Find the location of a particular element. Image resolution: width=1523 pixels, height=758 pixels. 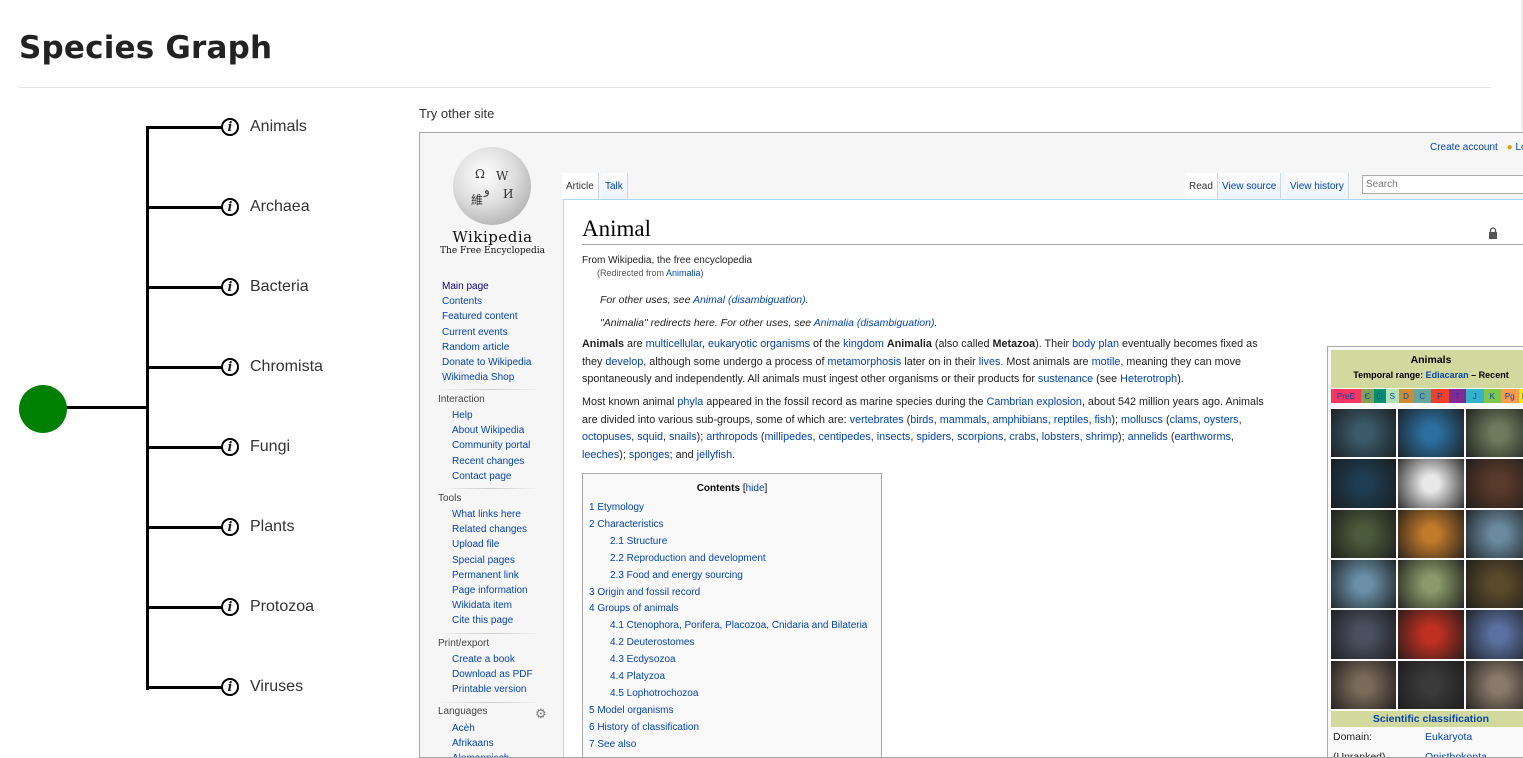

tree-leaf-bacteria: i Bacteria is located at coordinates (265, 287).